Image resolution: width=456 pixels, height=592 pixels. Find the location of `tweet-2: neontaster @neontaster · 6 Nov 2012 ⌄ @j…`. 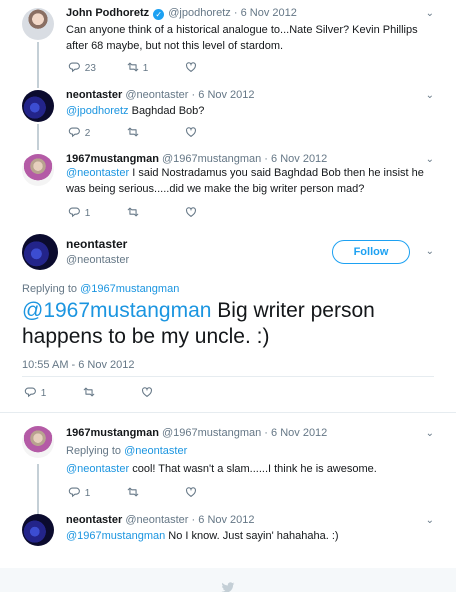

tweet-2: neontaster @neontaster · 6 Nov 2012 ⌄ @j… is located at coordinates (228, 117).